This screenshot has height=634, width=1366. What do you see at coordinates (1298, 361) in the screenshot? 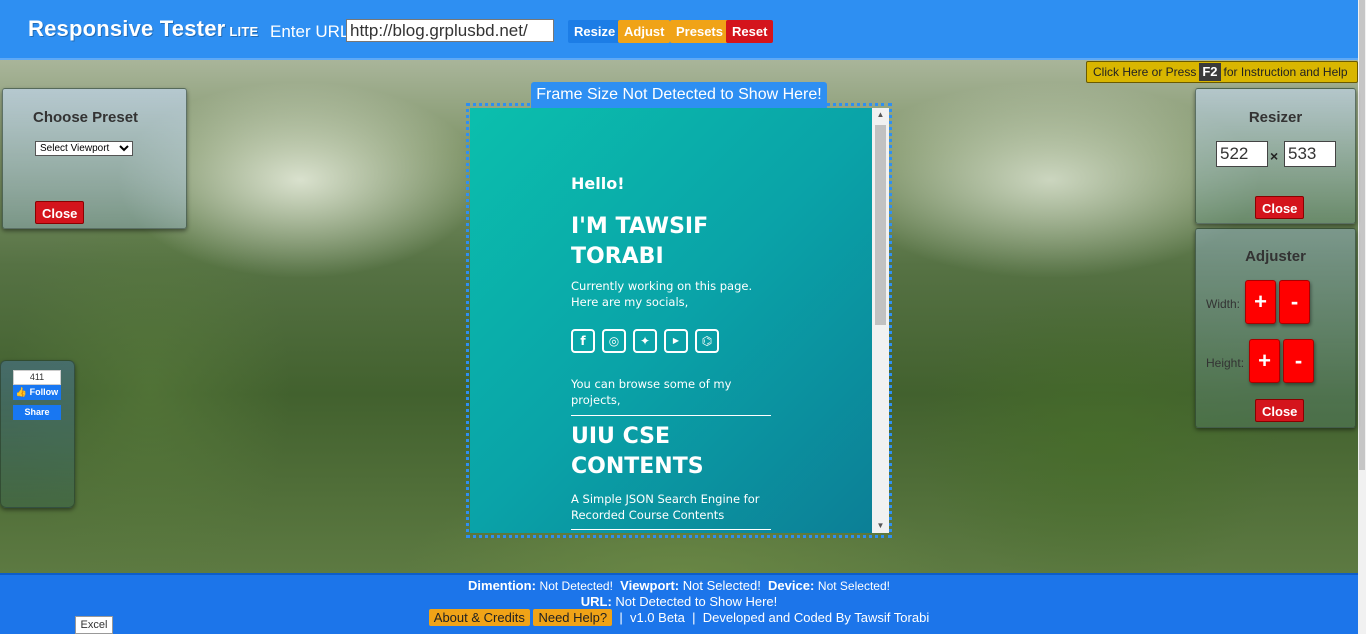
I see `height-decrease-button: -` at bounding box center [1298, 361].